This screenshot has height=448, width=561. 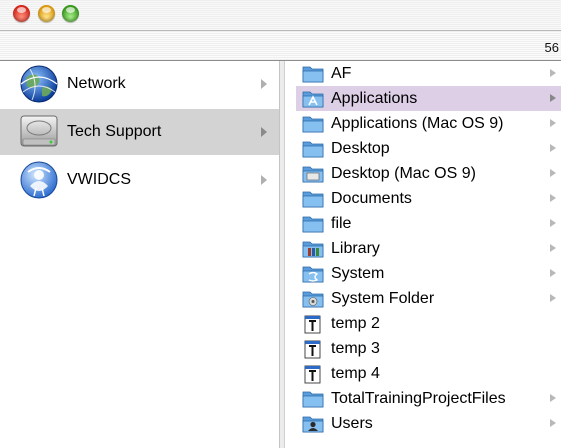 What do you see at coordinates (39, 131) in the screenshot?
I see `hard-drive-icon` at bounding box center [39, 131].